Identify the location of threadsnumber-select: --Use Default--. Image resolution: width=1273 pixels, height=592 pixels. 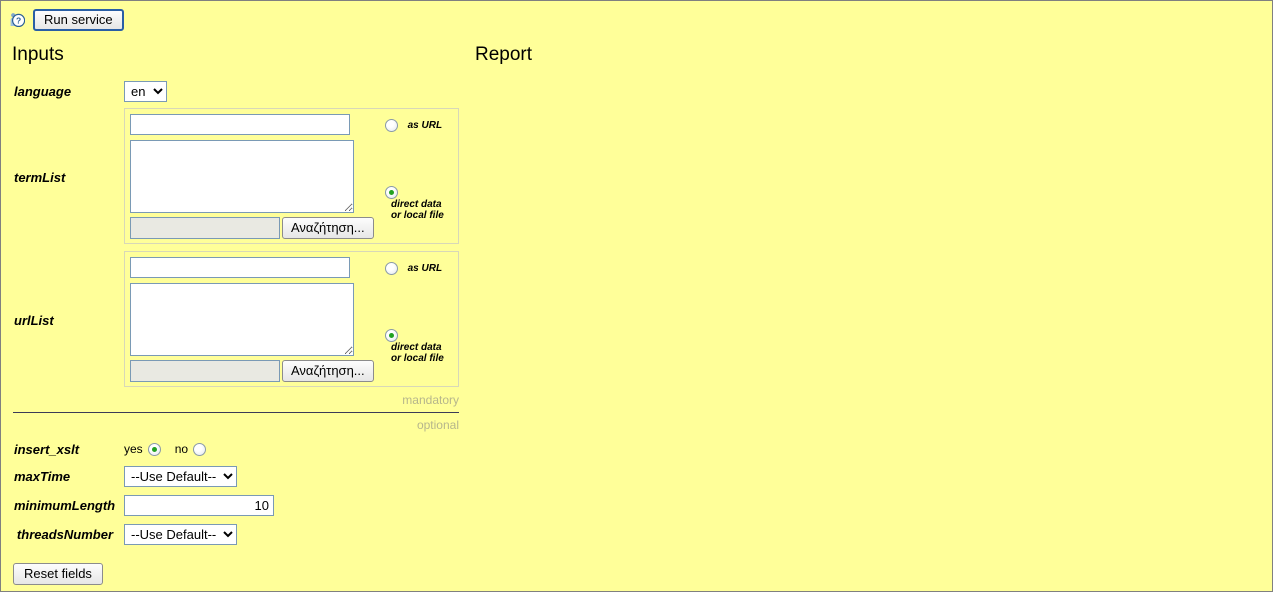
(180, 534).